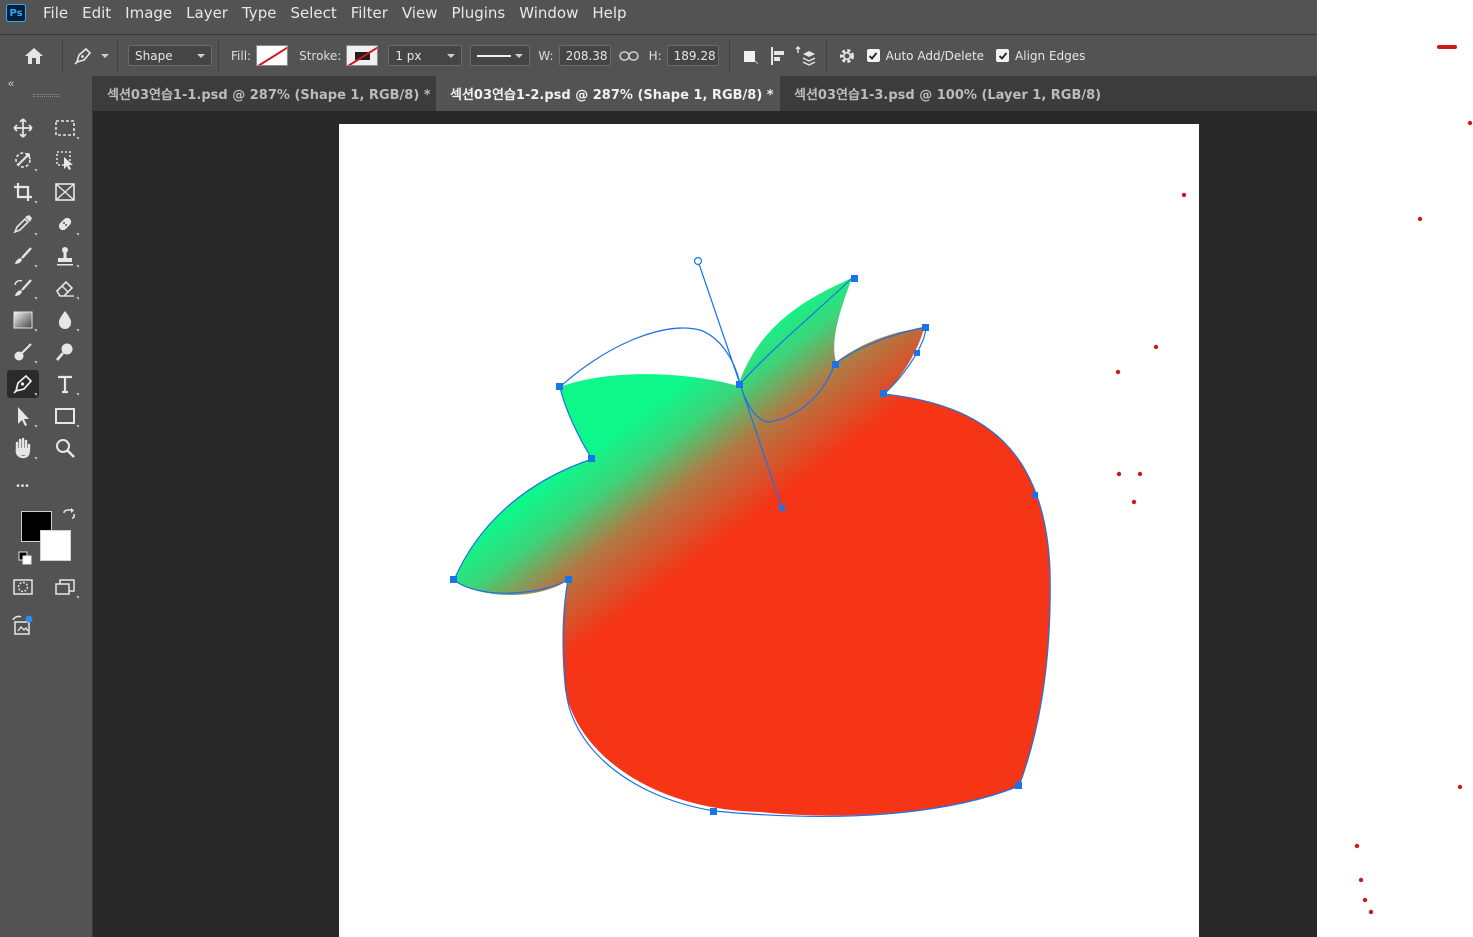 The width and height of the screenshot is (1473, 937). I want to click on panel-grip, so click(46, 95).